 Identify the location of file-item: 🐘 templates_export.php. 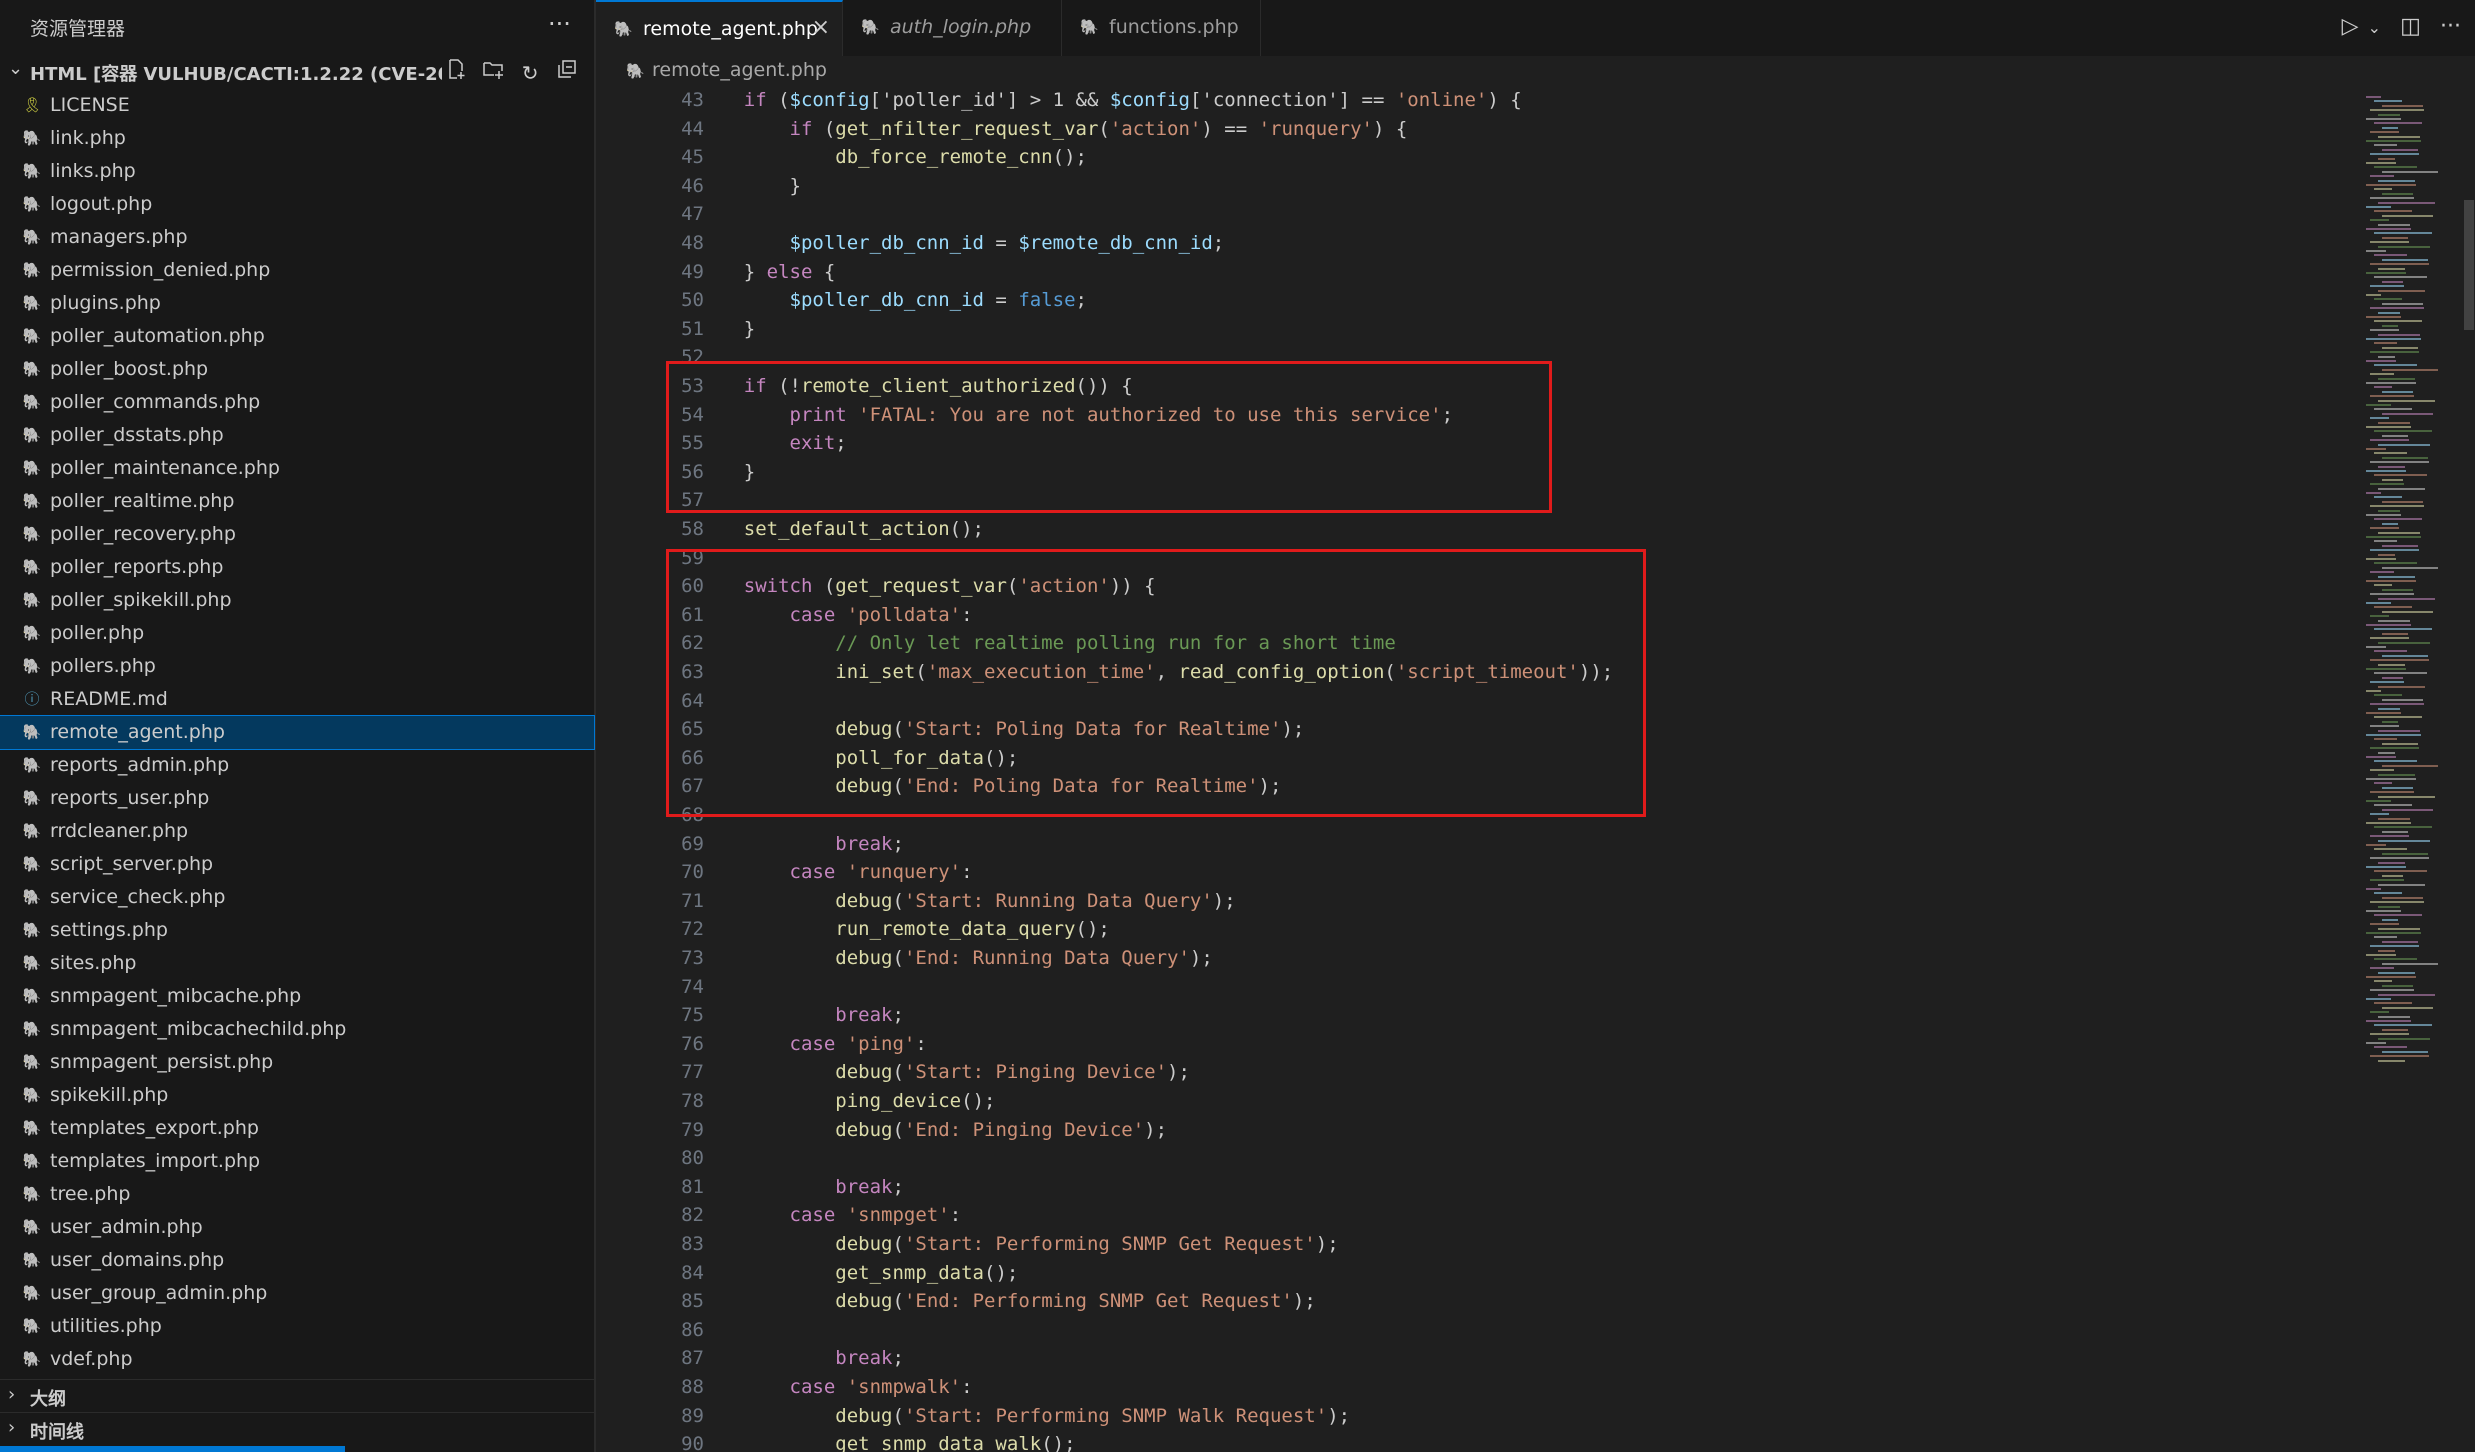
(297, 1128).